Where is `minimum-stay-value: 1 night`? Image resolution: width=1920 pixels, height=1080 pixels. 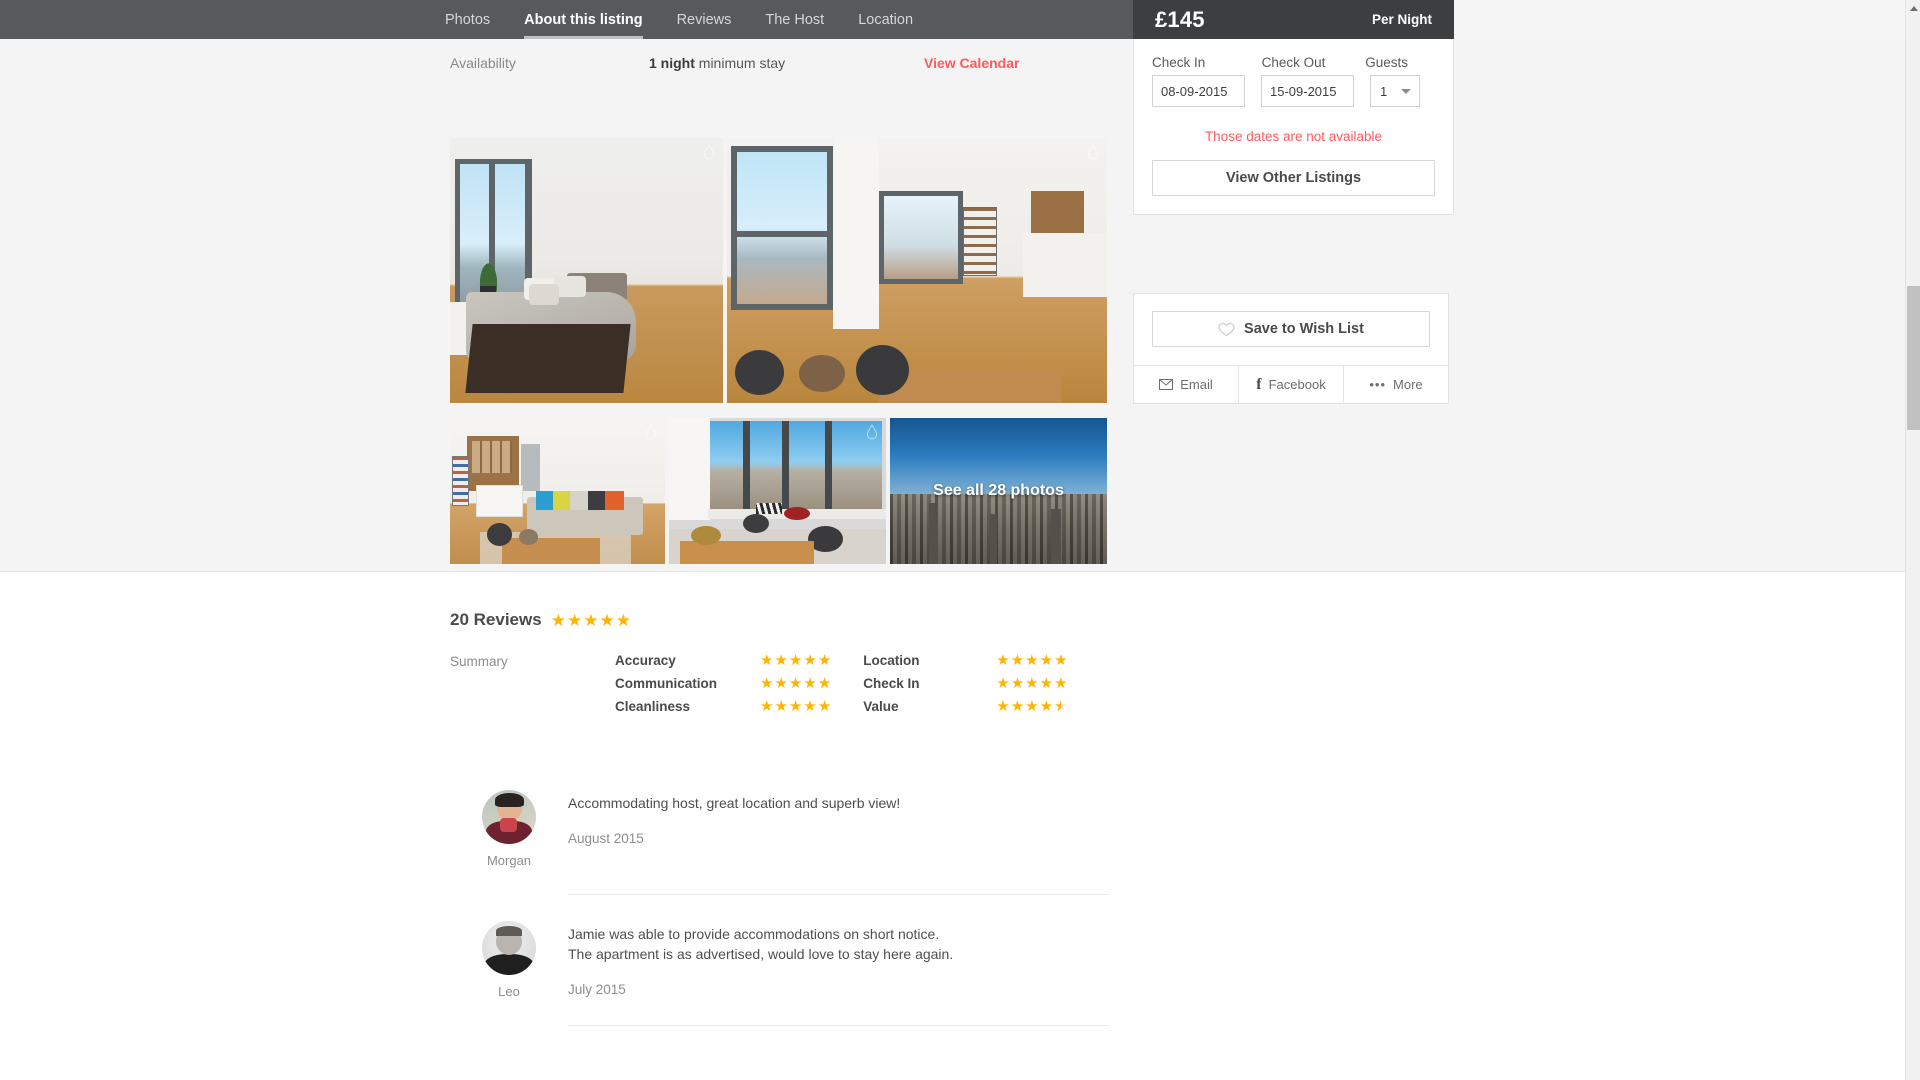
minimum-stay-value: 1 night is located at coordinates (672, 63).